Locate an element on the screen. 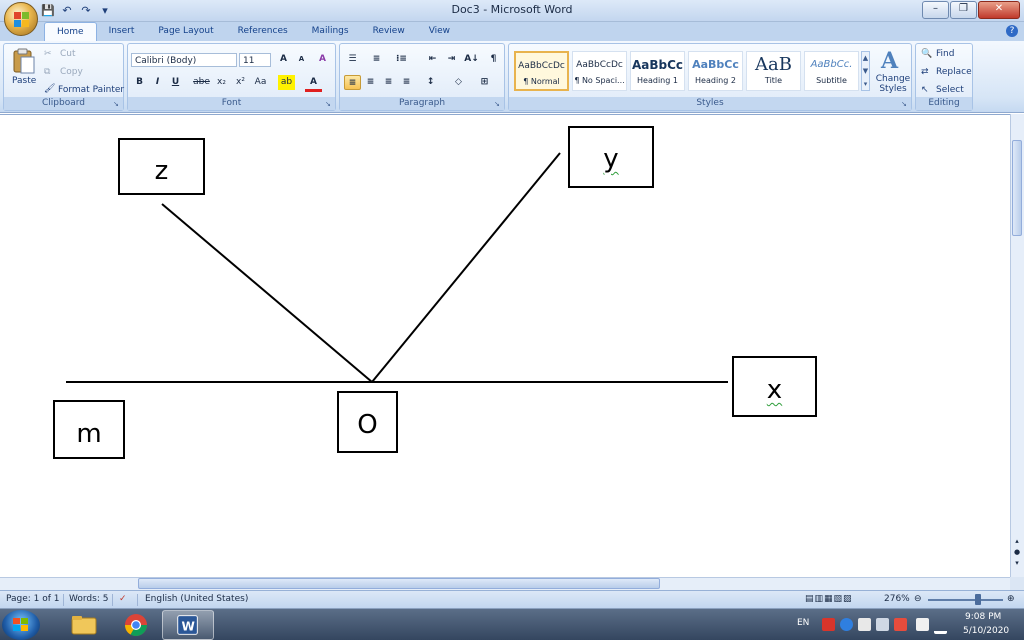  change-styles-button: Change Styles is located at coordinates (893, 84).